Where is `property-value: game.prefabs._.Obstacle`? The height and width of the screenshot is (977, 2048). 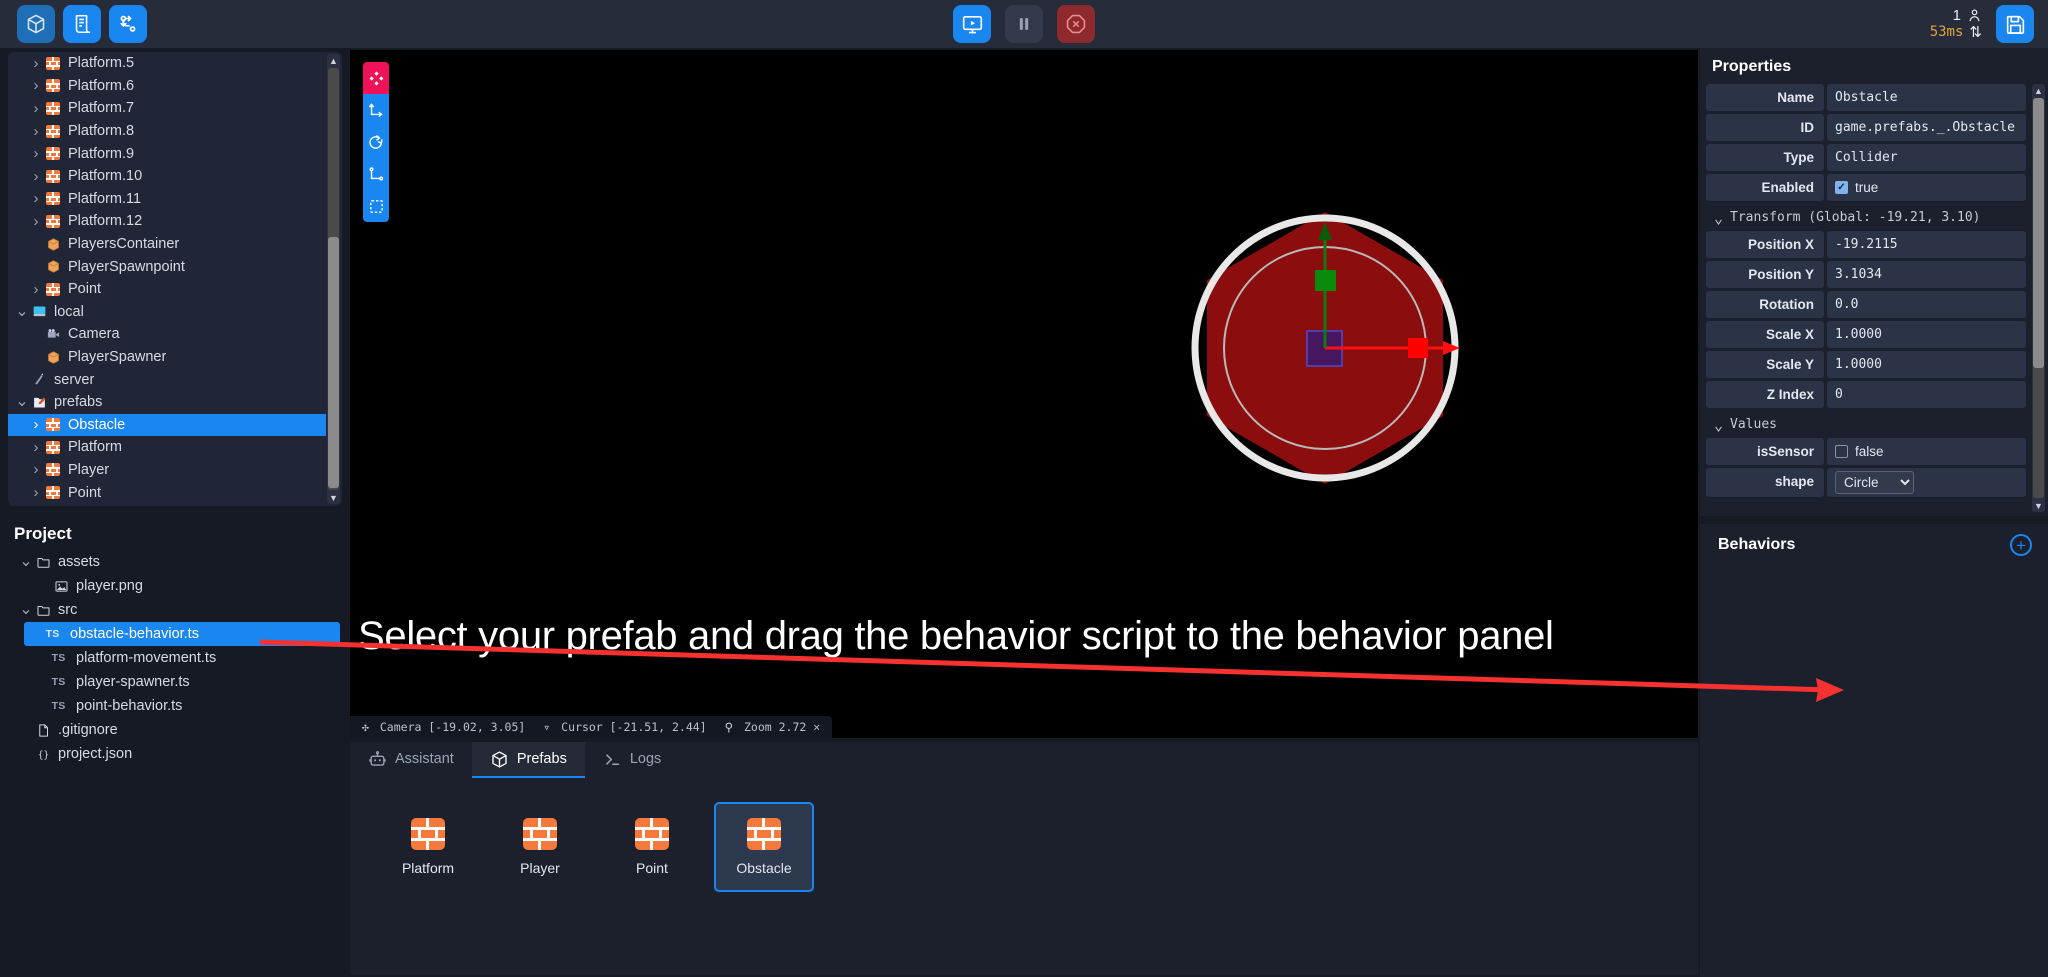
property-value: game.prefabs._.Obstacle is located at coordinates (1926, 127).